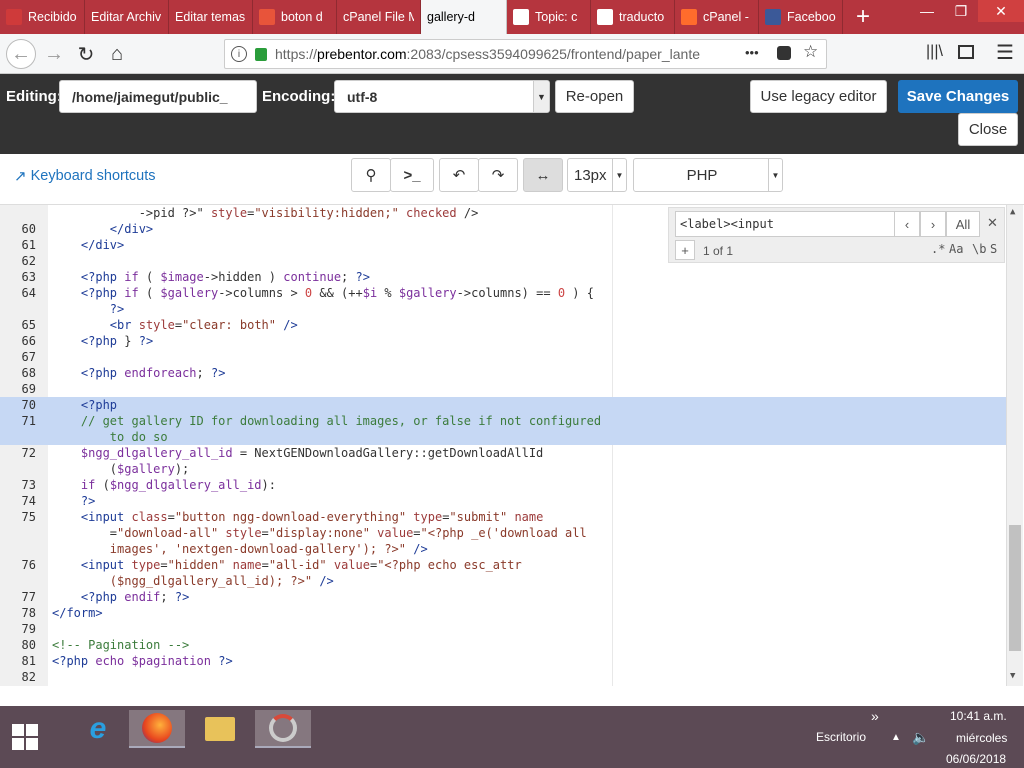 Image resolution: width=1024 pixels, height=768 pixels. Describe the element at coordinates (86, 54) in the screenshot. I see `reload-button: ↻` at that location.